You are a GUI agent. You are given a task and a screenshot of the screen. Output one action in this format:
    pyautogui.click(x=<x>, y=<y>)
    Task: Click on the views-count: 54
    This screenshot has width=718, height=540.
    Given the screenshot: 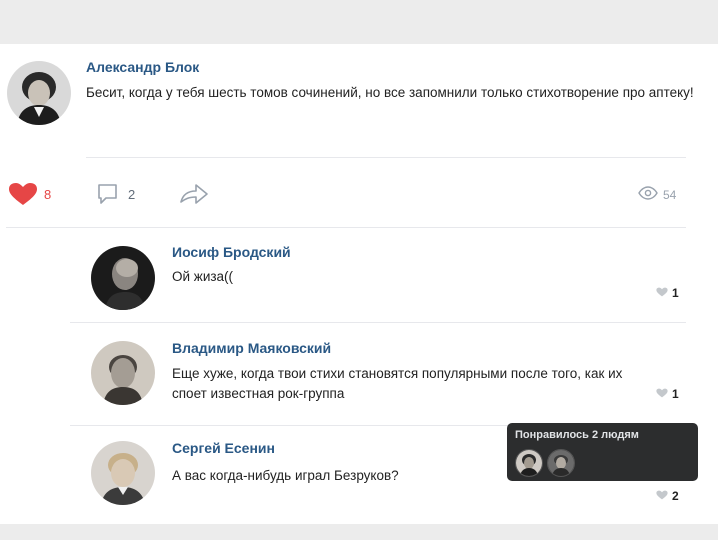 What is the action you would take?
    pyautogui.click(x=670, y=194)
    